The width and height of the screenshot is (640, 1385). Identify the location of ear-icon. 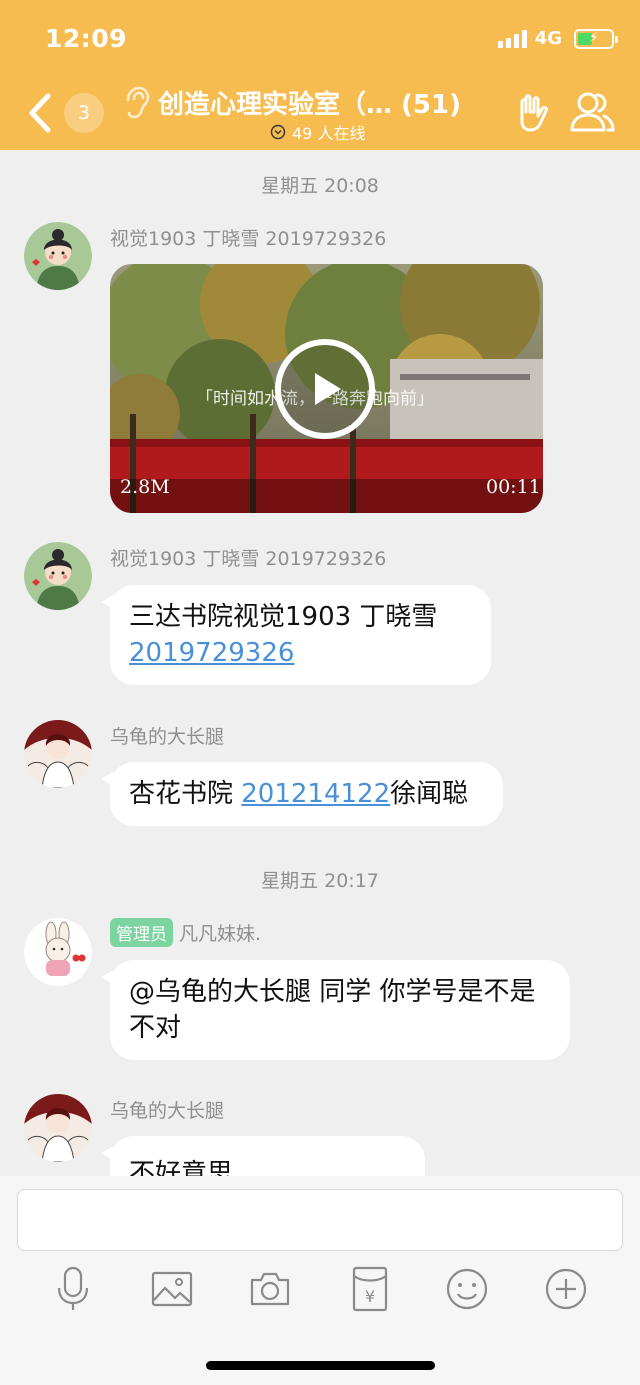
(138, 102).